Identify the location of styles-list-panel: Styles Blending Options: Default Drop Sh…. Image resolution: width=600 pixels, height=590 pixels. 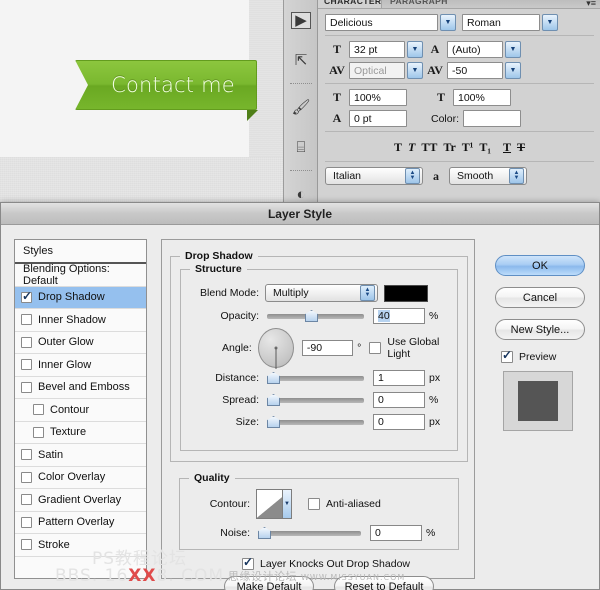
(80, 409).